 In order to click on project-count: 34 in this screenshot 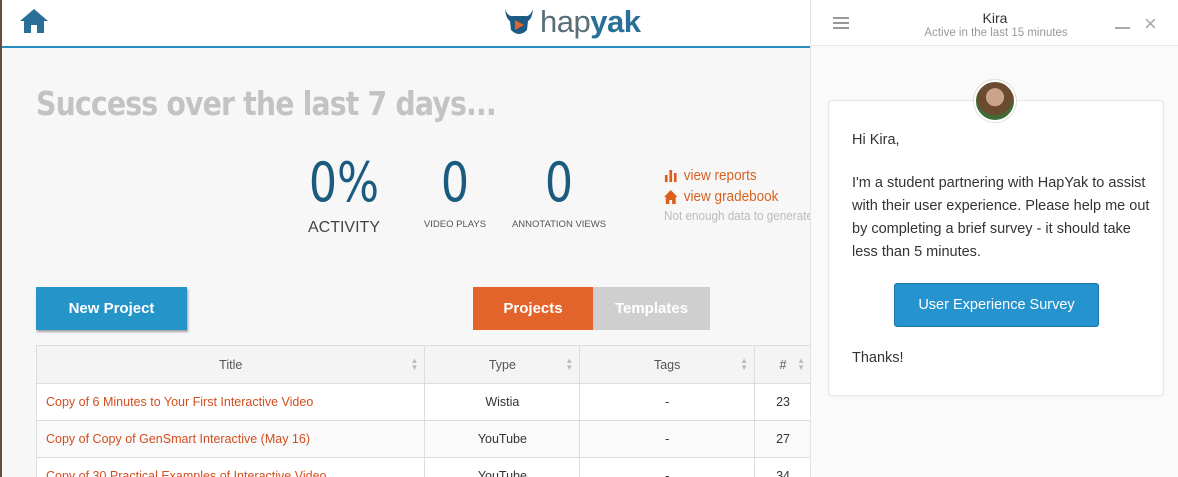, I will do `click(782, 467)`.